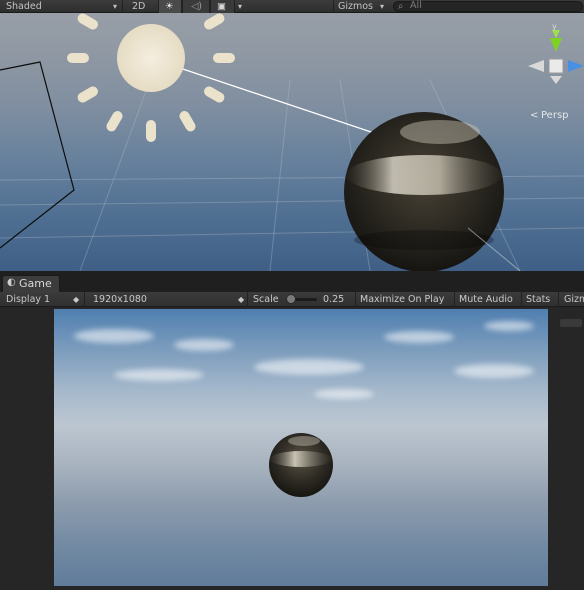  I want to click on mute-audio-toggle: Mute Audio, so click(486, 299).